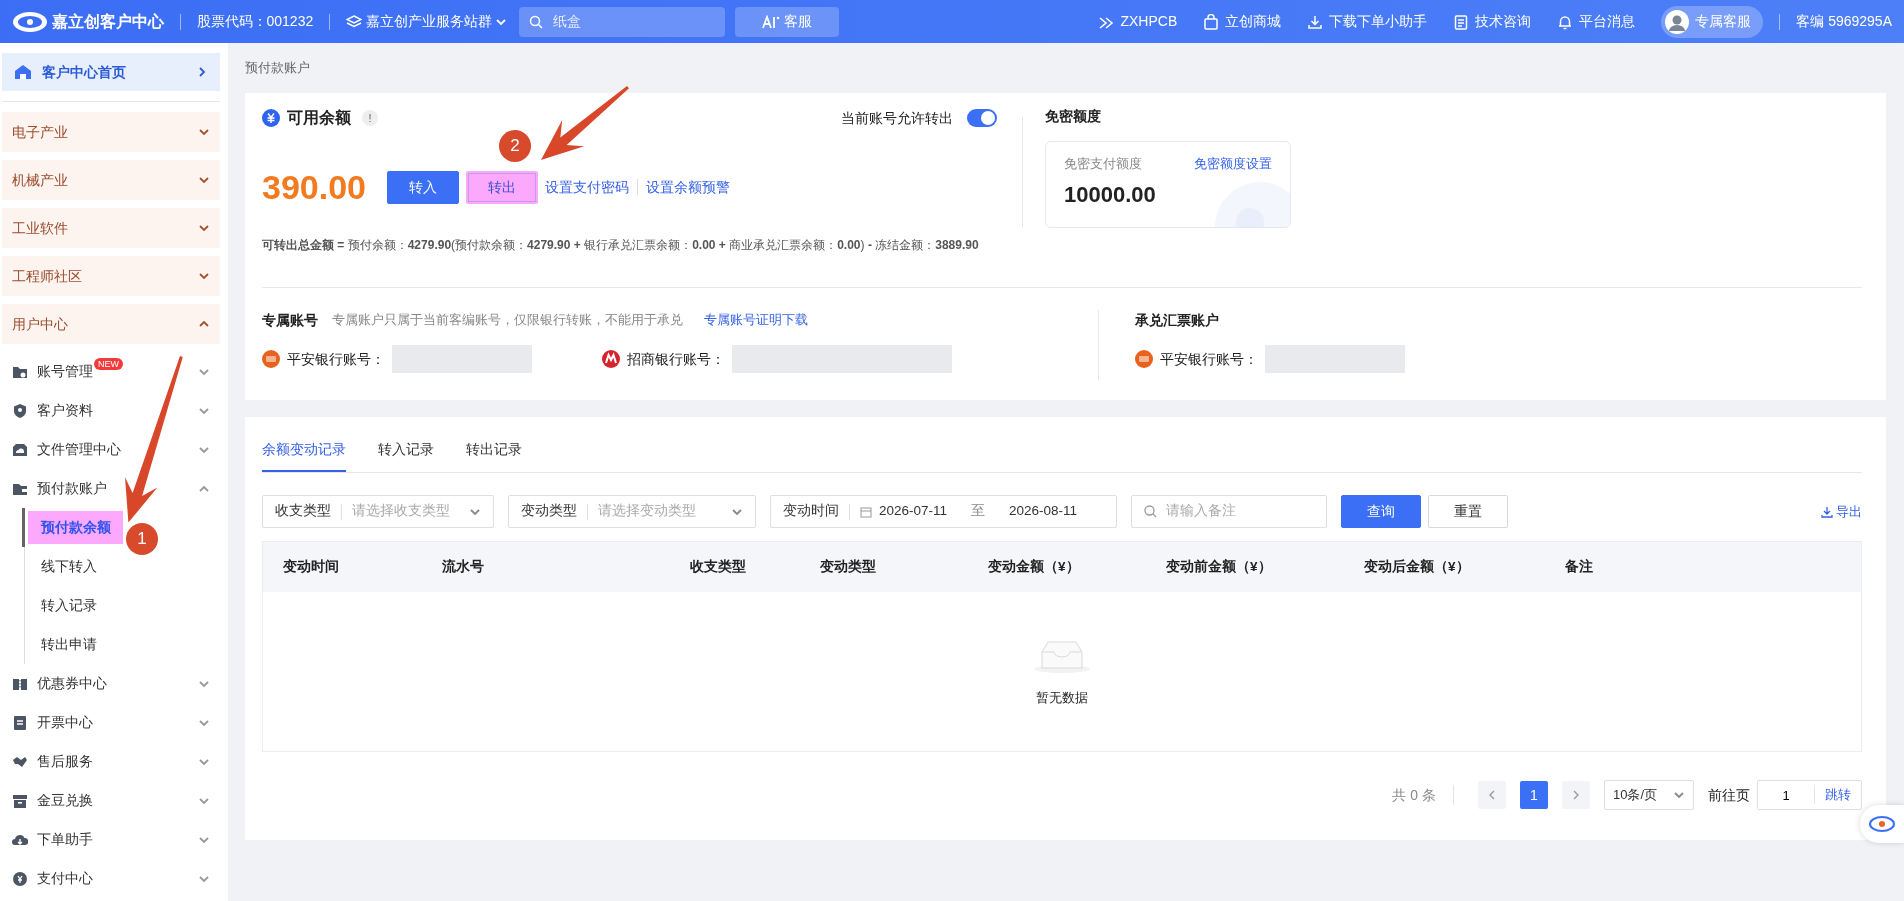  Describe the element at coordinates (1844, 21) in the screenshot. I see `customer-id: 客编 5969295A` at that location.